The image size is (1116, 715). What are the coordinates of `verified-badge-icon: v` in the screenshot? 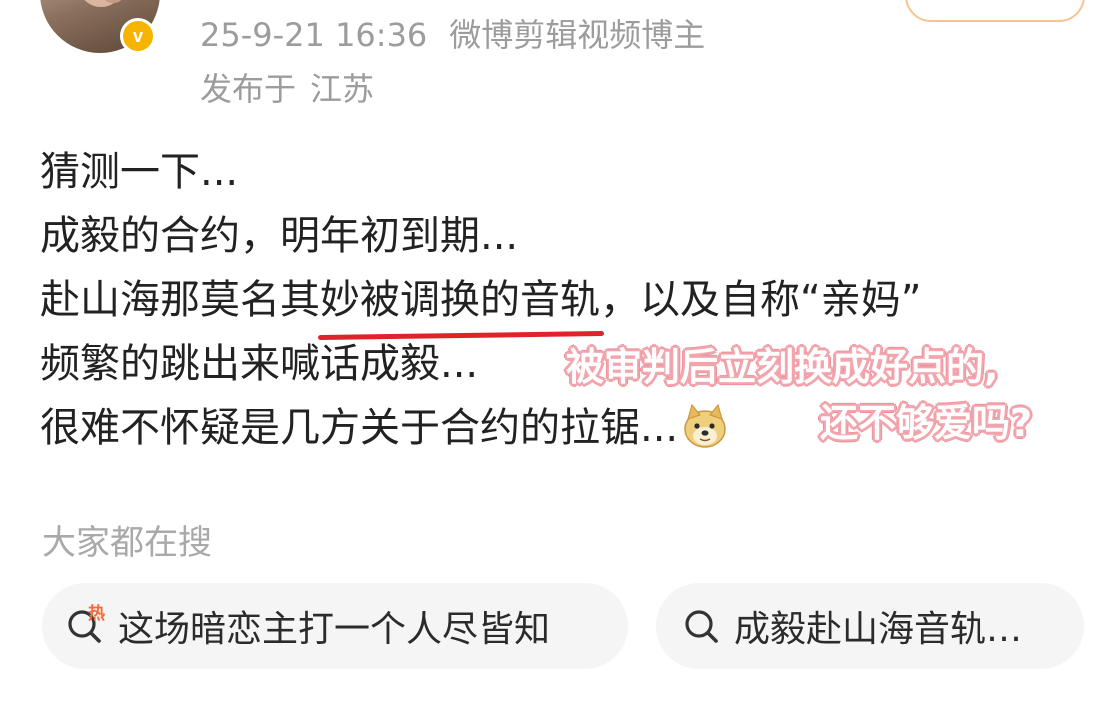 It's located at (138, 36).